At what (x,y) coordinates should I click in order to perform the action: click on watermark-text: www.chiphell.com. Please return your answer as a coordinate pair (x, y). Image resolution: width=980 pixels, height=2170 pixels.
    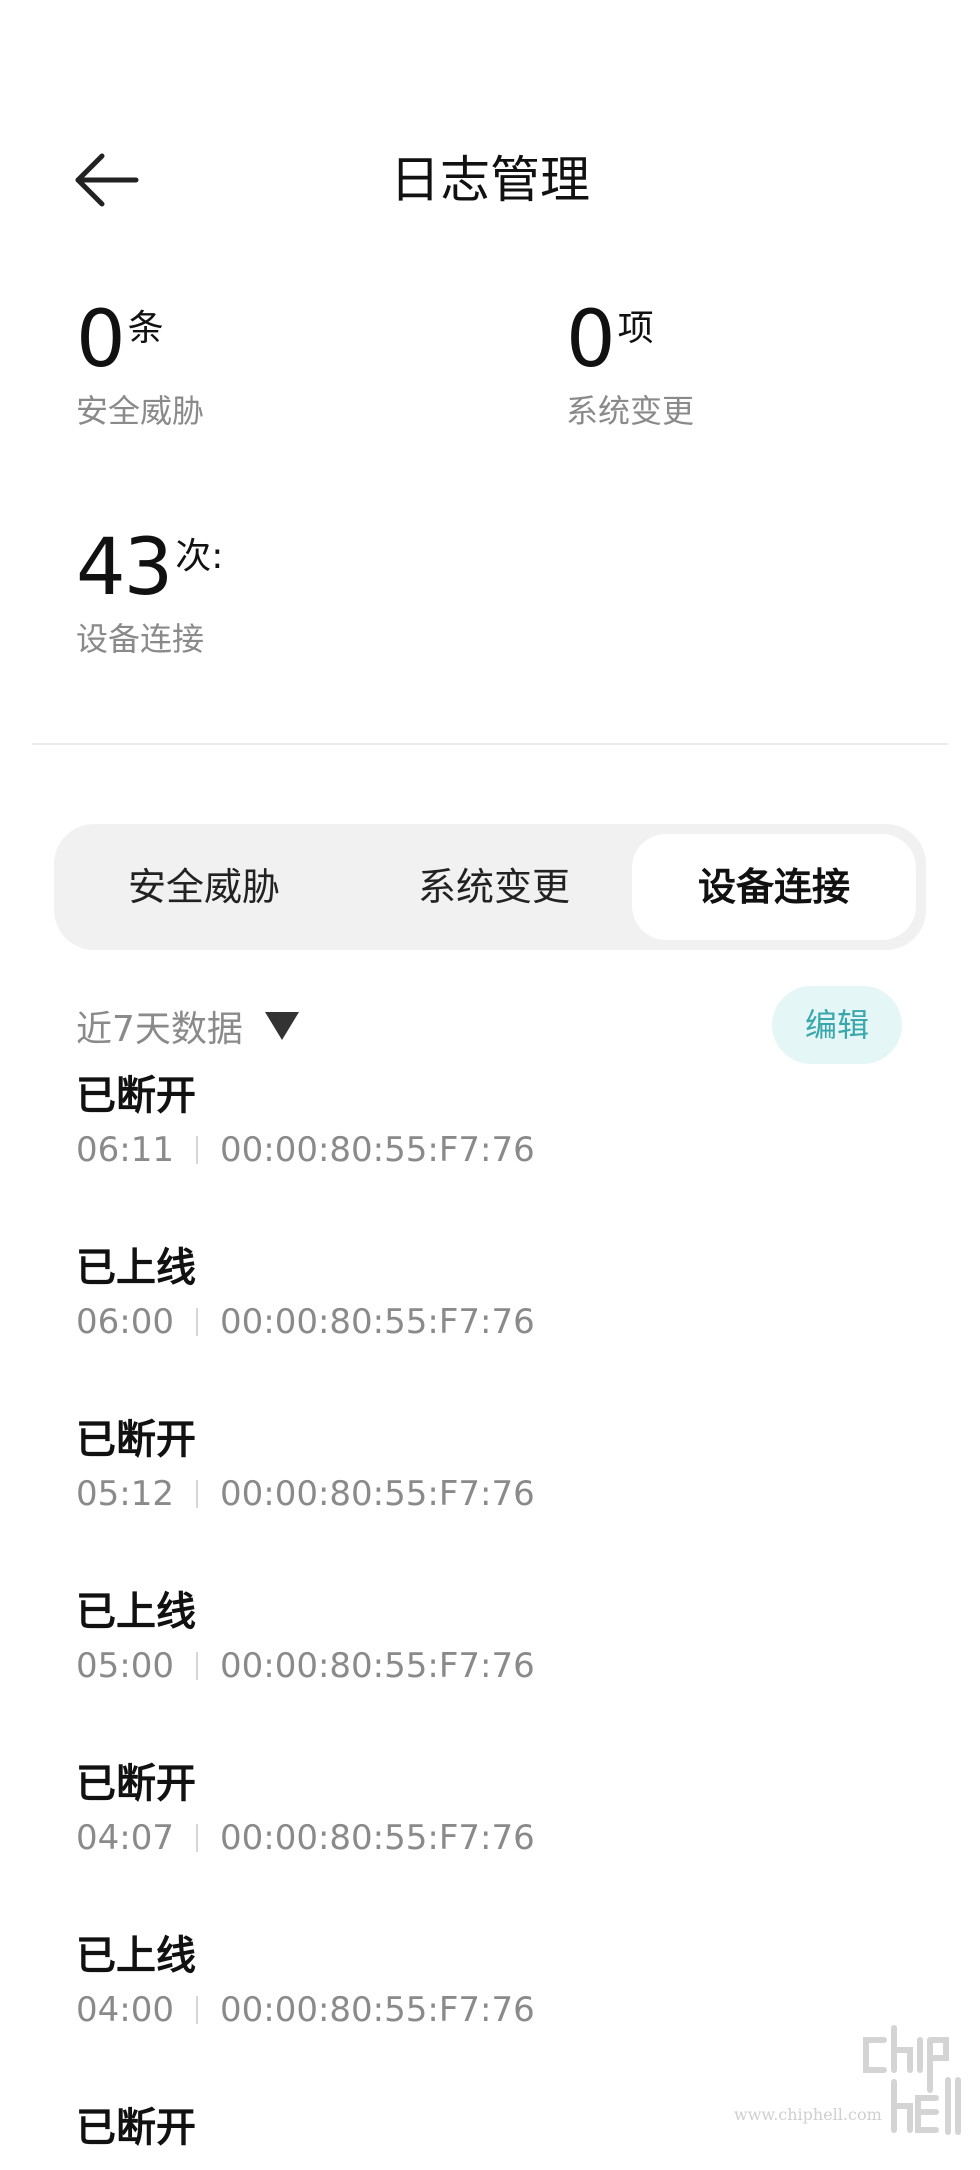
    Looking at the image, I should click on (808, 2114).